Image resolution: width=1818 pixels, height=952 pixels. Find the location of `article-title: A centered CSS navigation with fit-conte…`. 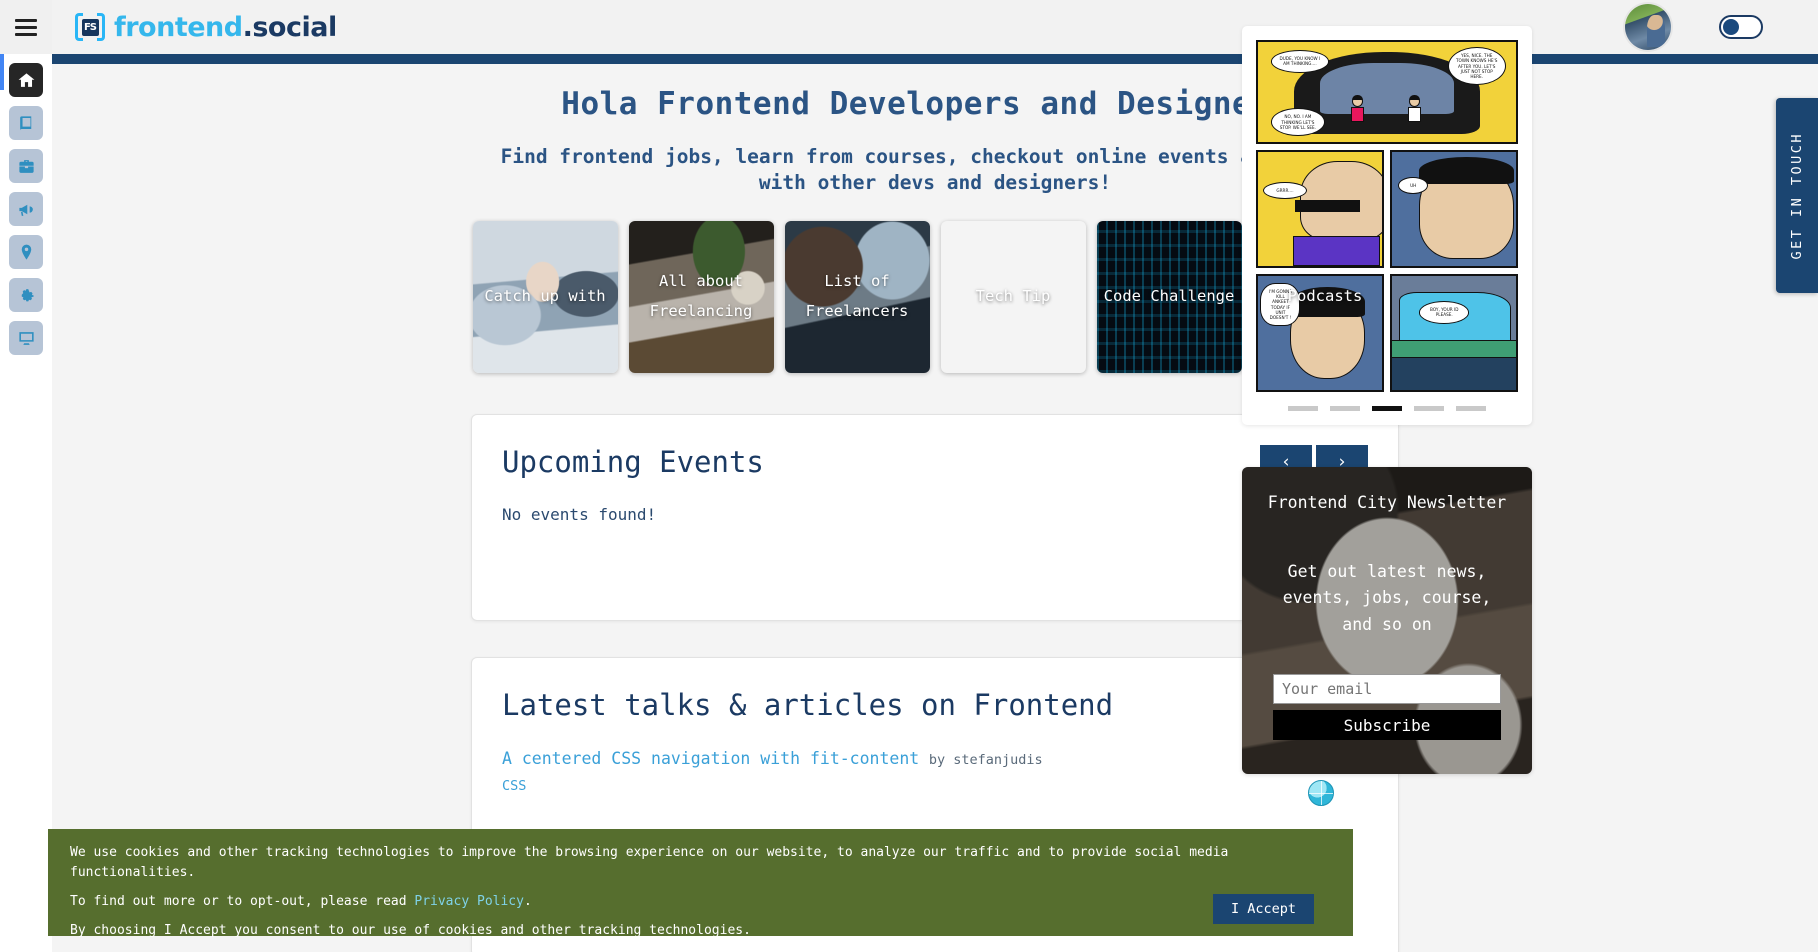

article-title: A centered CSS navigation with fit-conte… is located at coordinates (710, 758).